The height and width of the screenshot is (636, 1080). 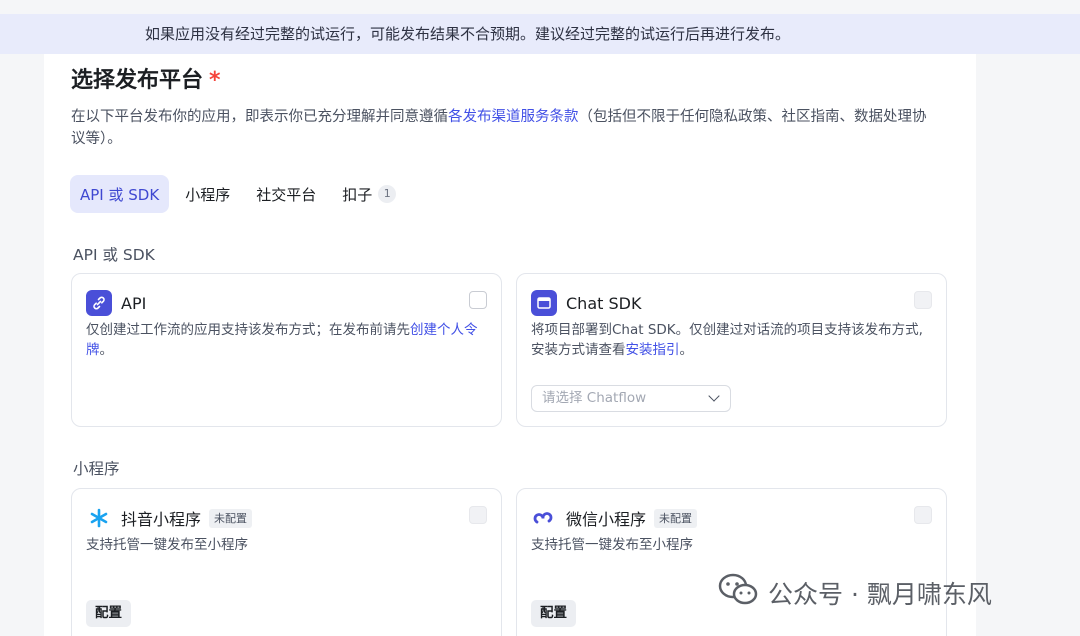 I want to click on section-label-api-sdk: API 或 SDK, so click(x=114, y=255).